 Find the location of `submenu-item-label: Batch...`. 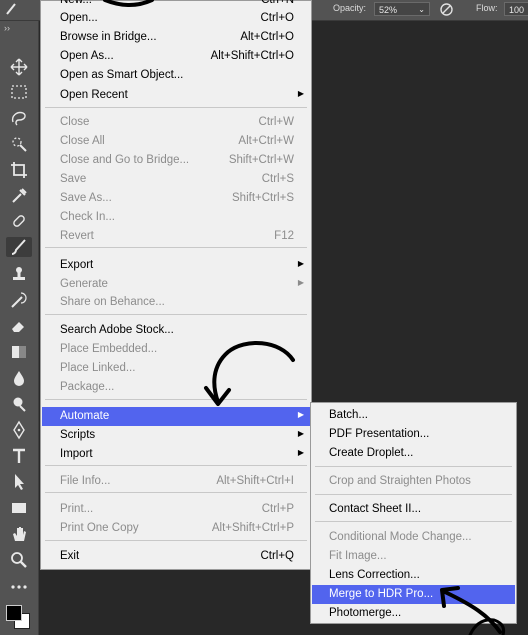

submenu-item-label: Batch... is located at coordinates (348, 415).